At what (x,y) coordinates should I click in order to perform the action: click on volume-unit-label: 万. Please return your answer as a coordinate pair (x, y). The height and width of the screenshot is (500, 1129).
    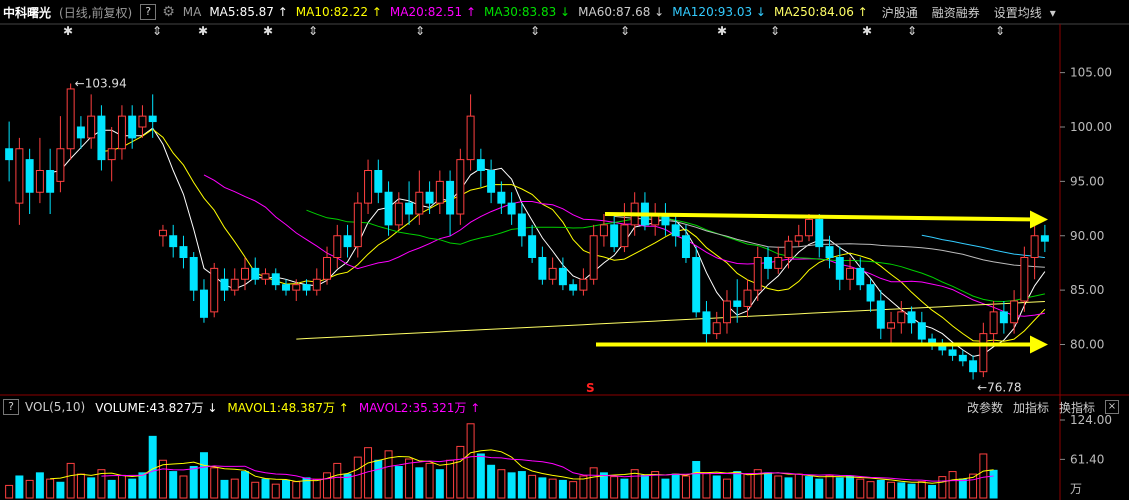
    Looking at the image, I should click on (1076, 489).